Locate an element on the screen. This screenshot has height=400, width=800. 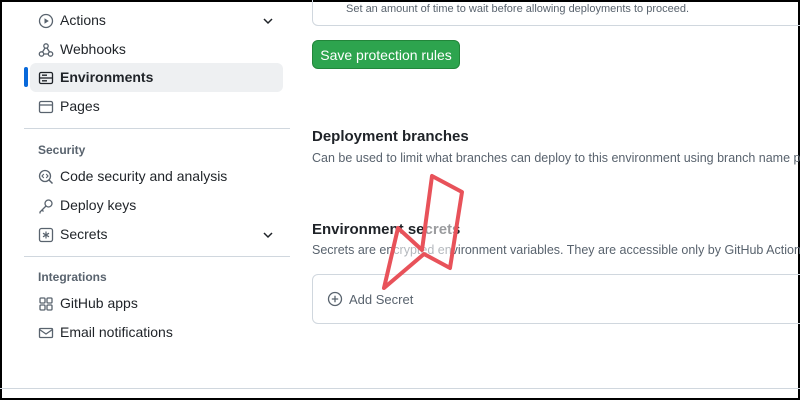
environment-secrets-title: Environment secrets is located at coordinates (386, 229).